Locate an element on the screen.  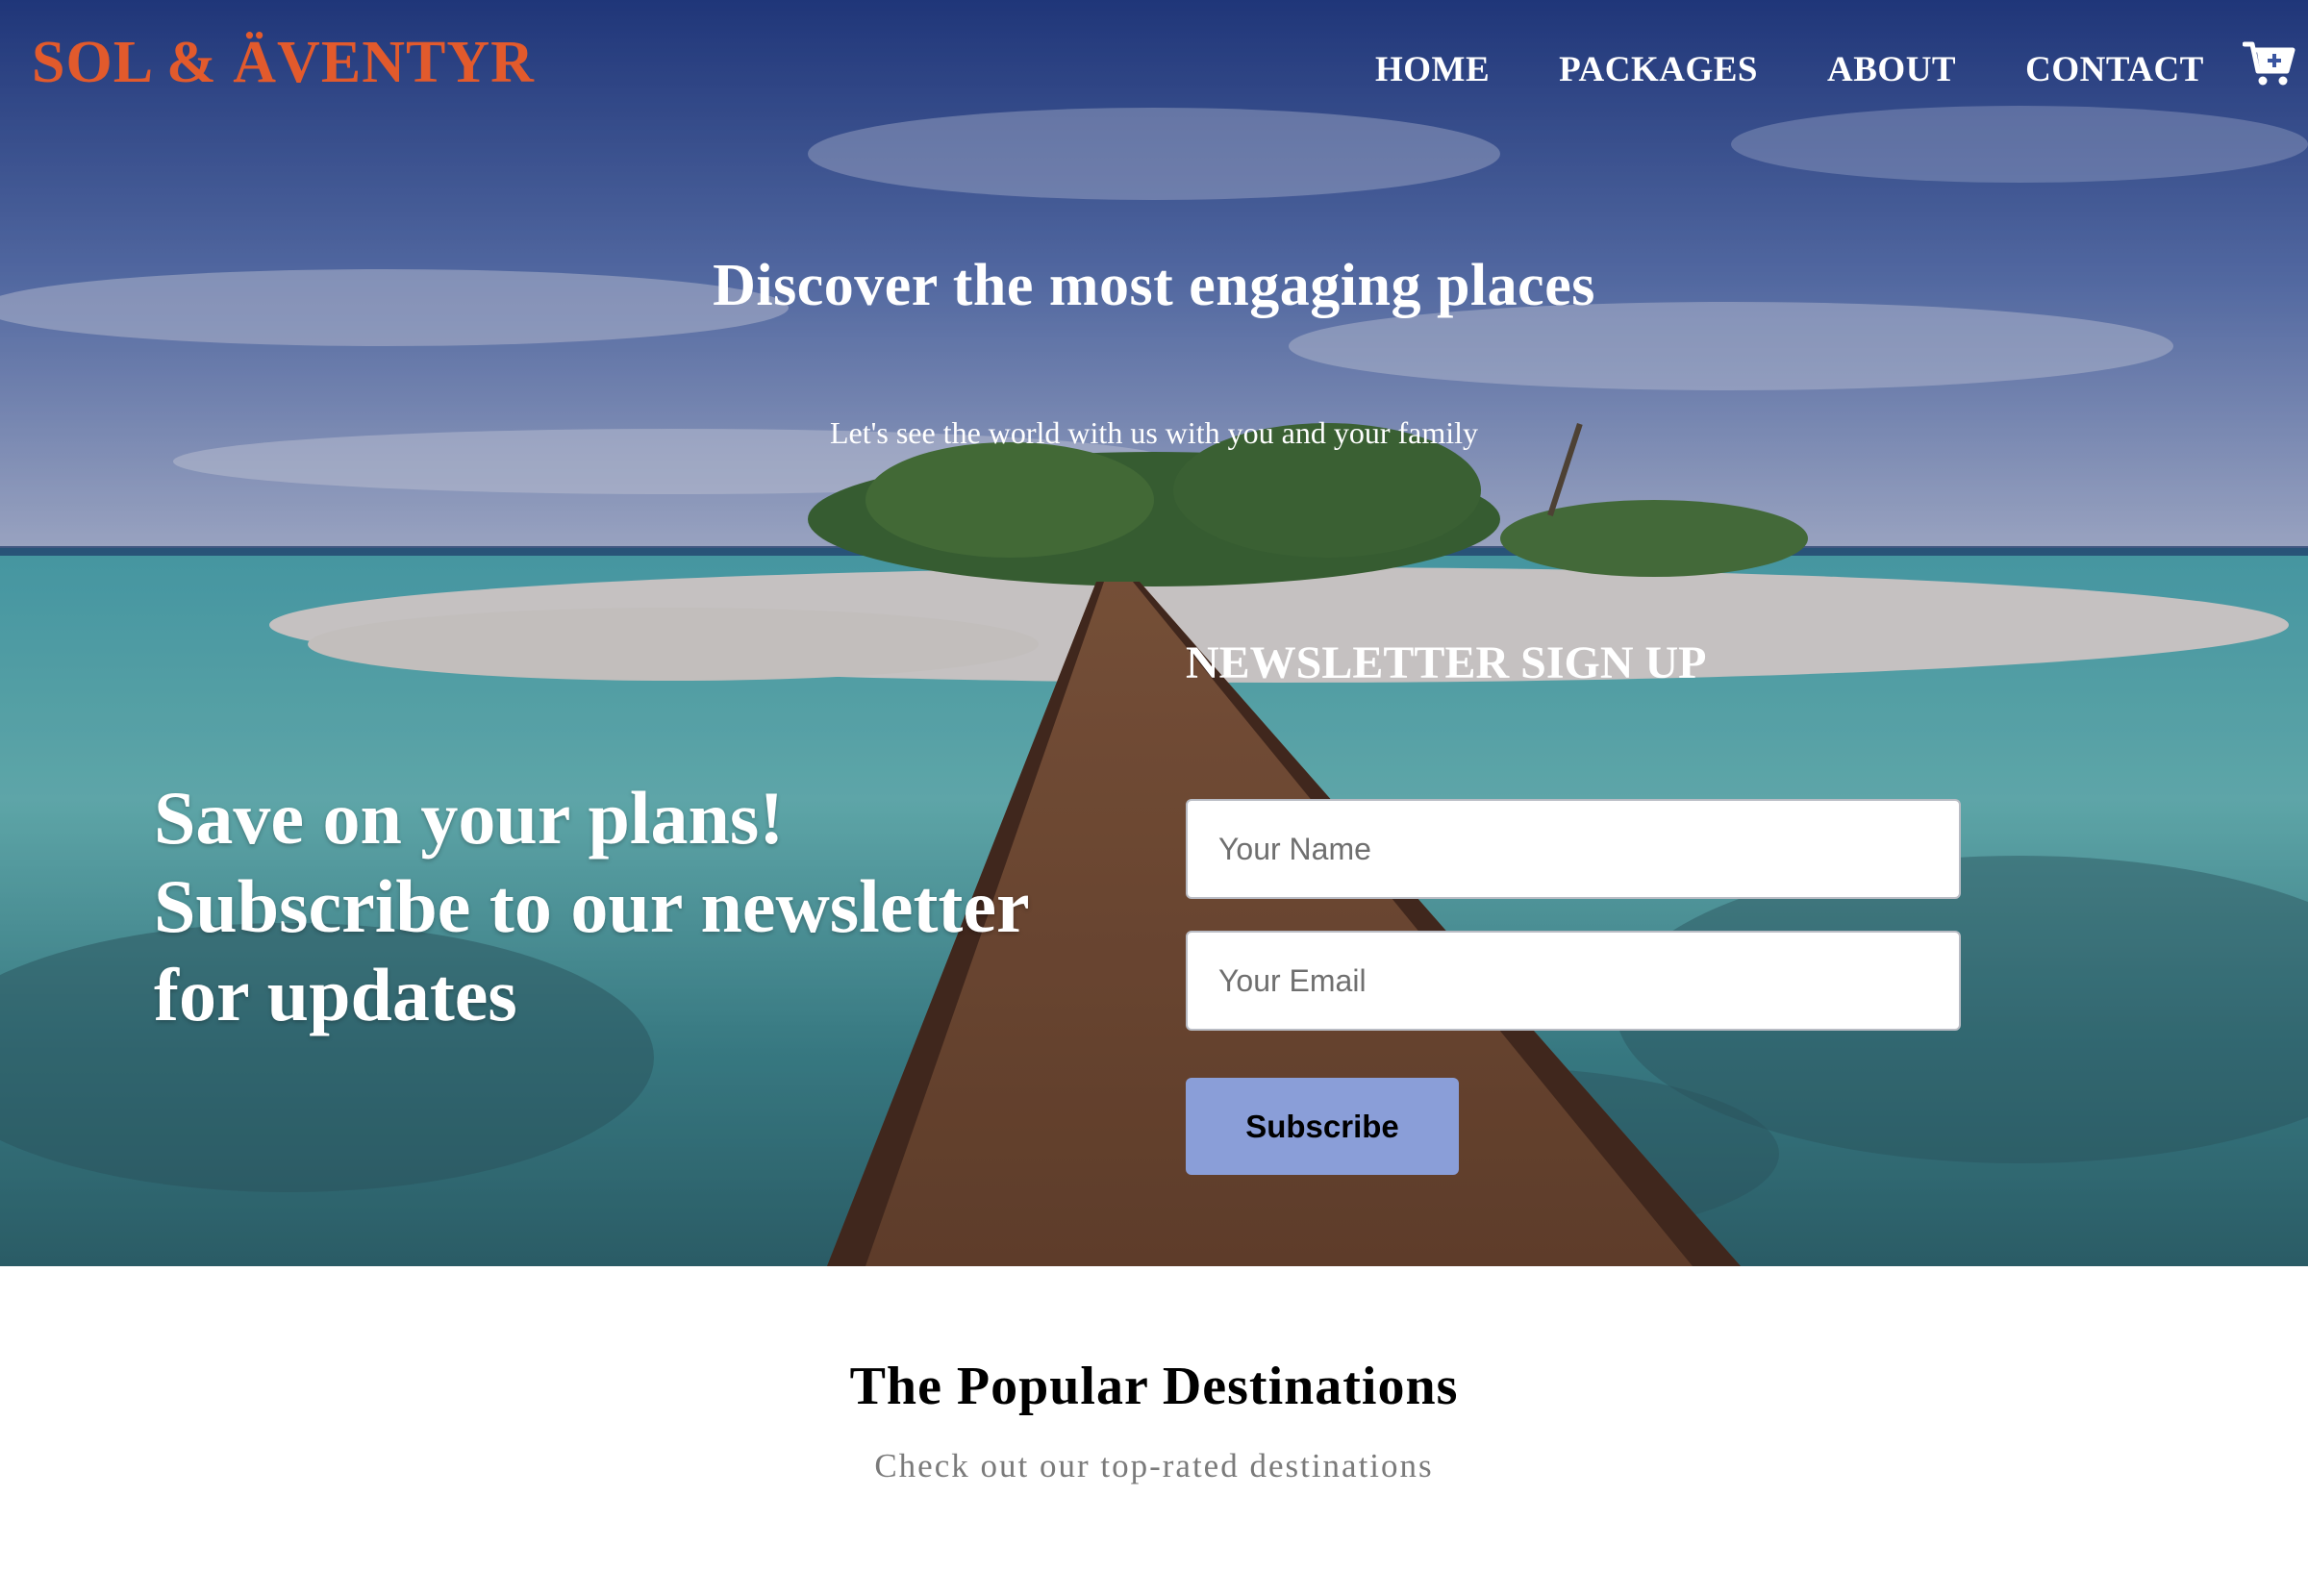
nav-about: ABOUT is located at coordinates (1892, 69).